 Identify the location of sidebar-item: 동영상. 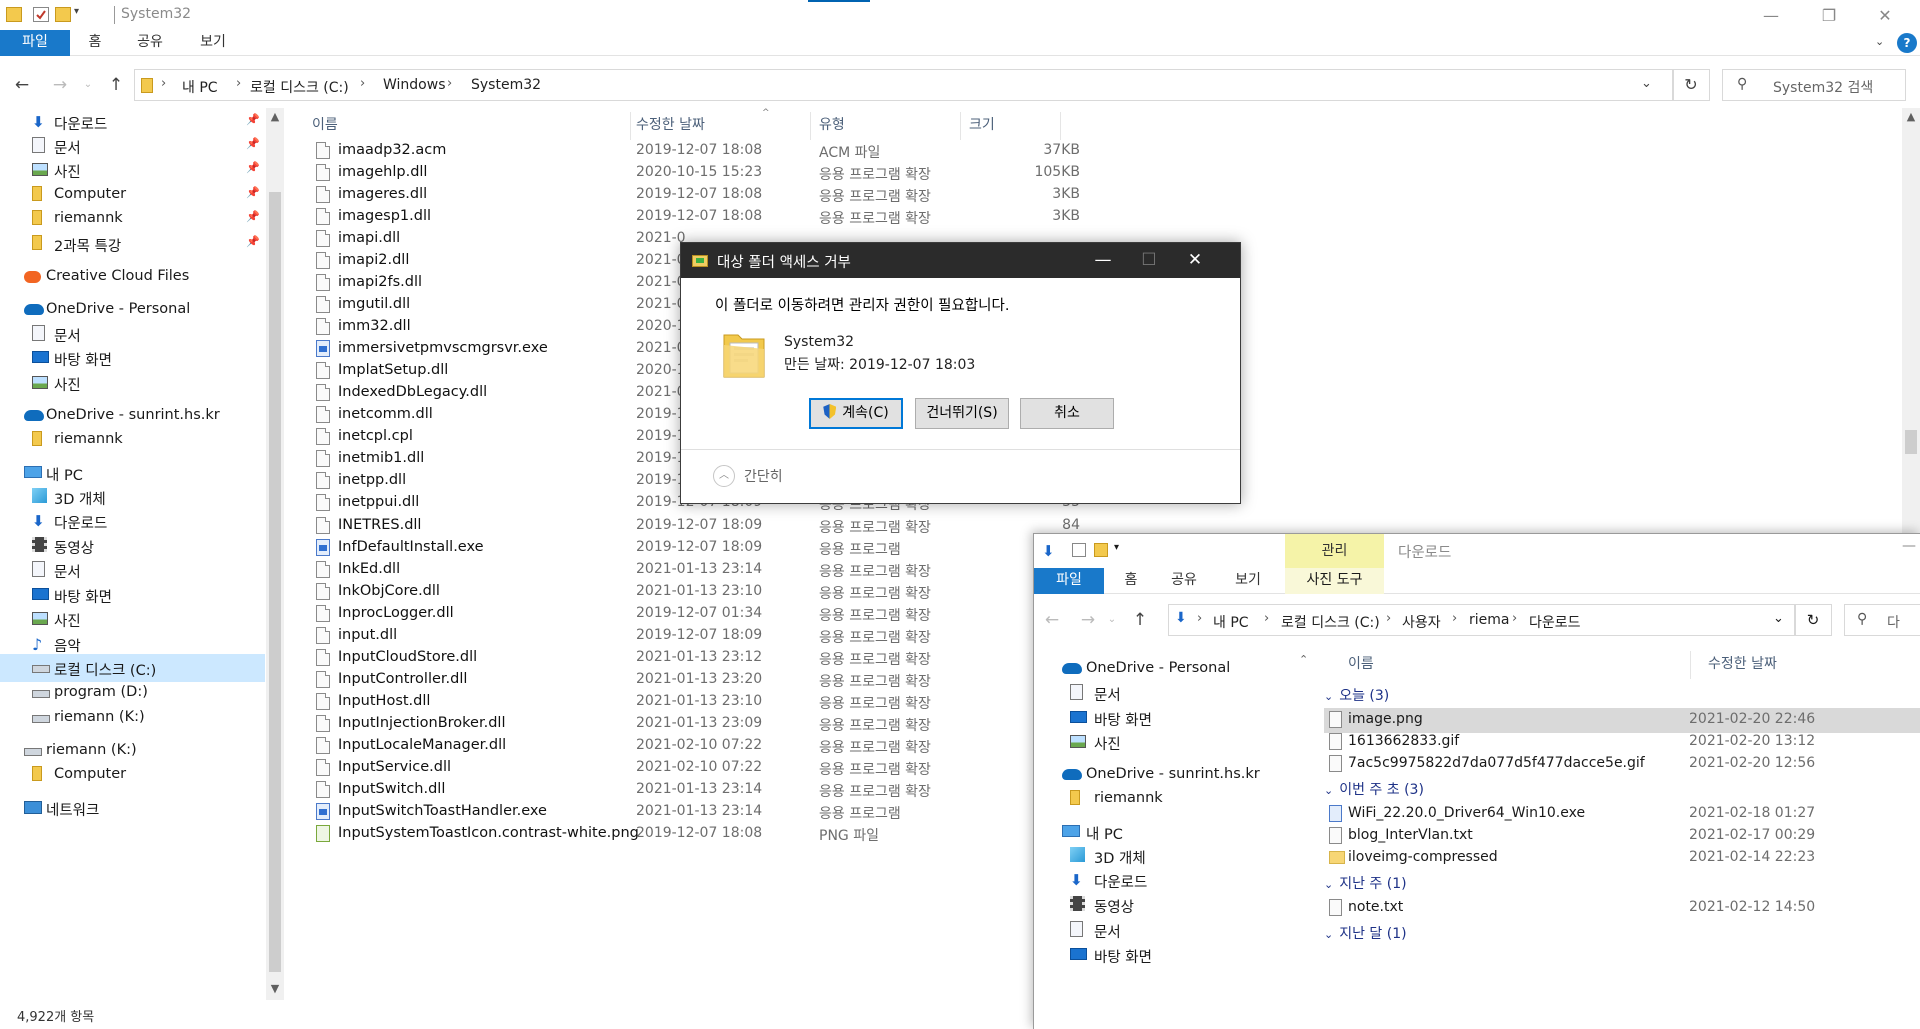
(1163, 905).